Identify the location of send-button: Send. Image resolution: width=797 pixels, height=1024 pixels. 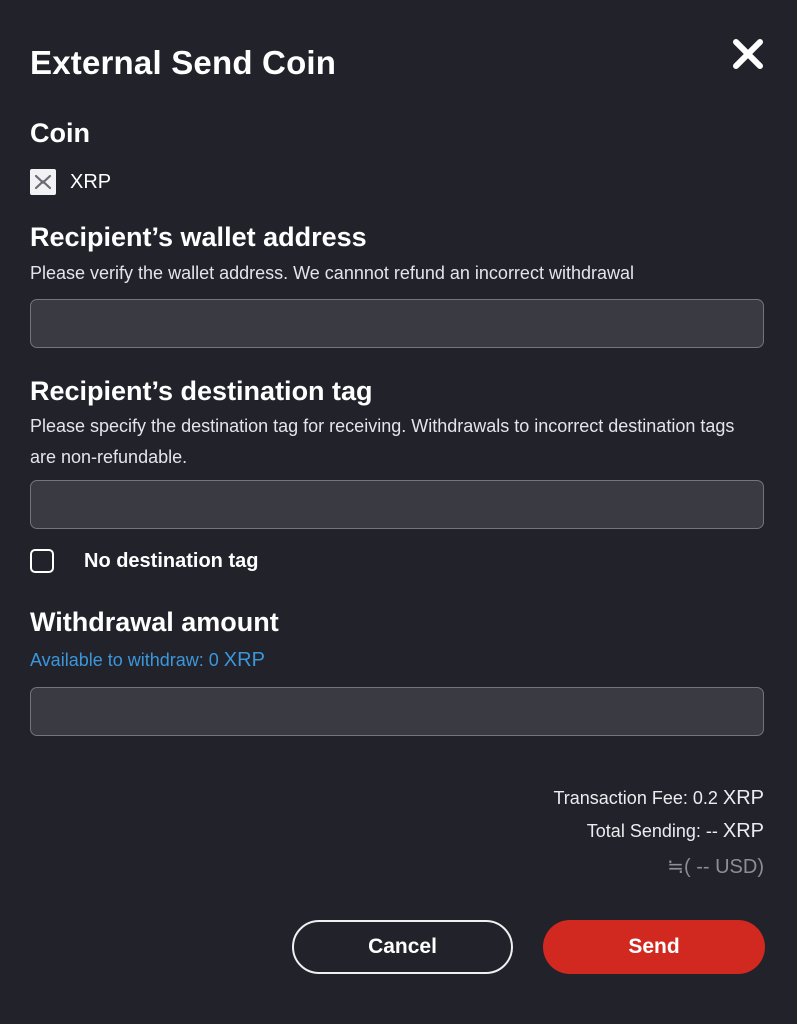
(654, 947).